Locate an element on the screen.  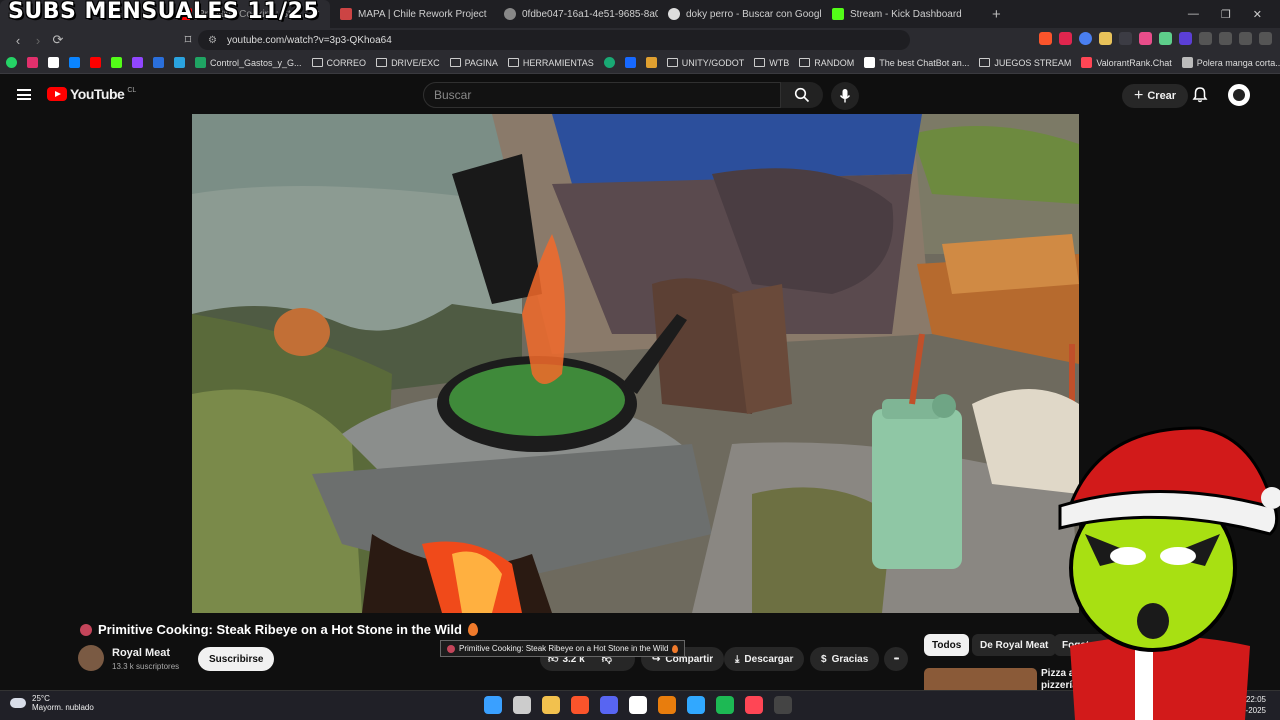
forward-arrow-icon: › is located at coordinates (38, 40).